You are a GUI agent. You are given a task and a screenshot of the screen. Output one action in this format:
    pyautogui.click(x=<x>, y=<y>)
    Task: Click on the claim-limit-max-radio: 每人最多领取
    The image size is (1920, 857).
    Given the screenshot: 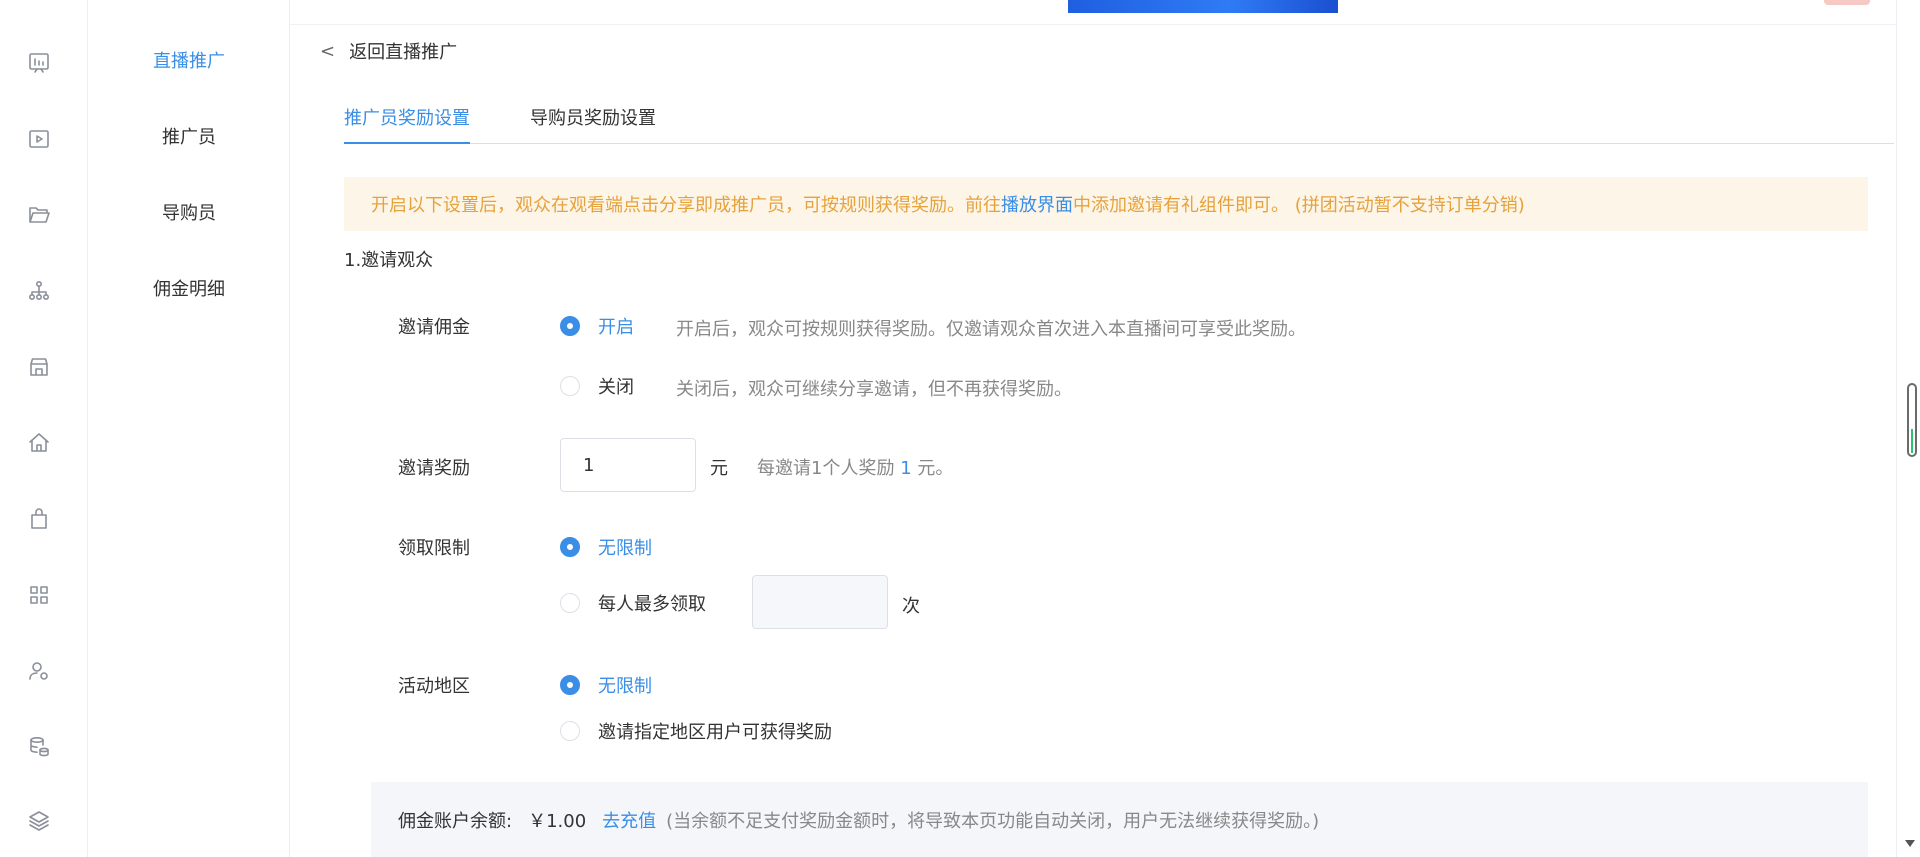 What is the action you would take?
    pyautogui.click(x=633, y=603)
    